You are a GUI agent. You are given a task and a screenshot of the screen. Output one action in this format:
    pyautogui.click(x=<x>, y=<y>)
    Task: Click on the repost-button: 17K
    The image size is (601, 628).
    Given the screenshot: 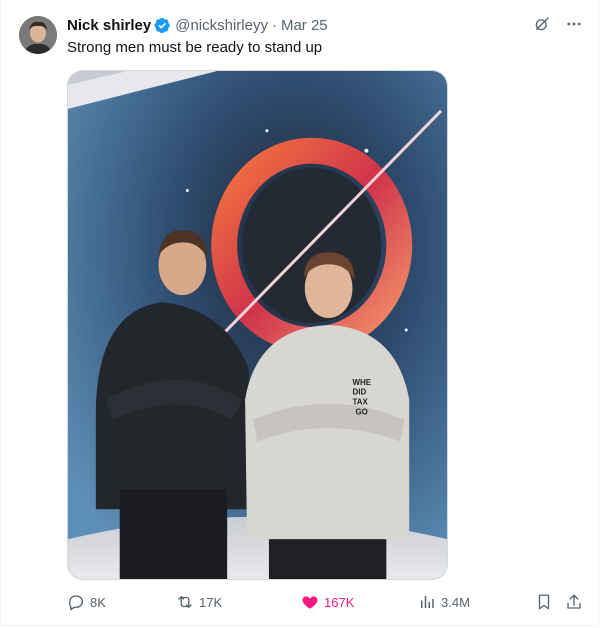 What is the action you would take?
    pyautogui.click(x=199, y=602)
    